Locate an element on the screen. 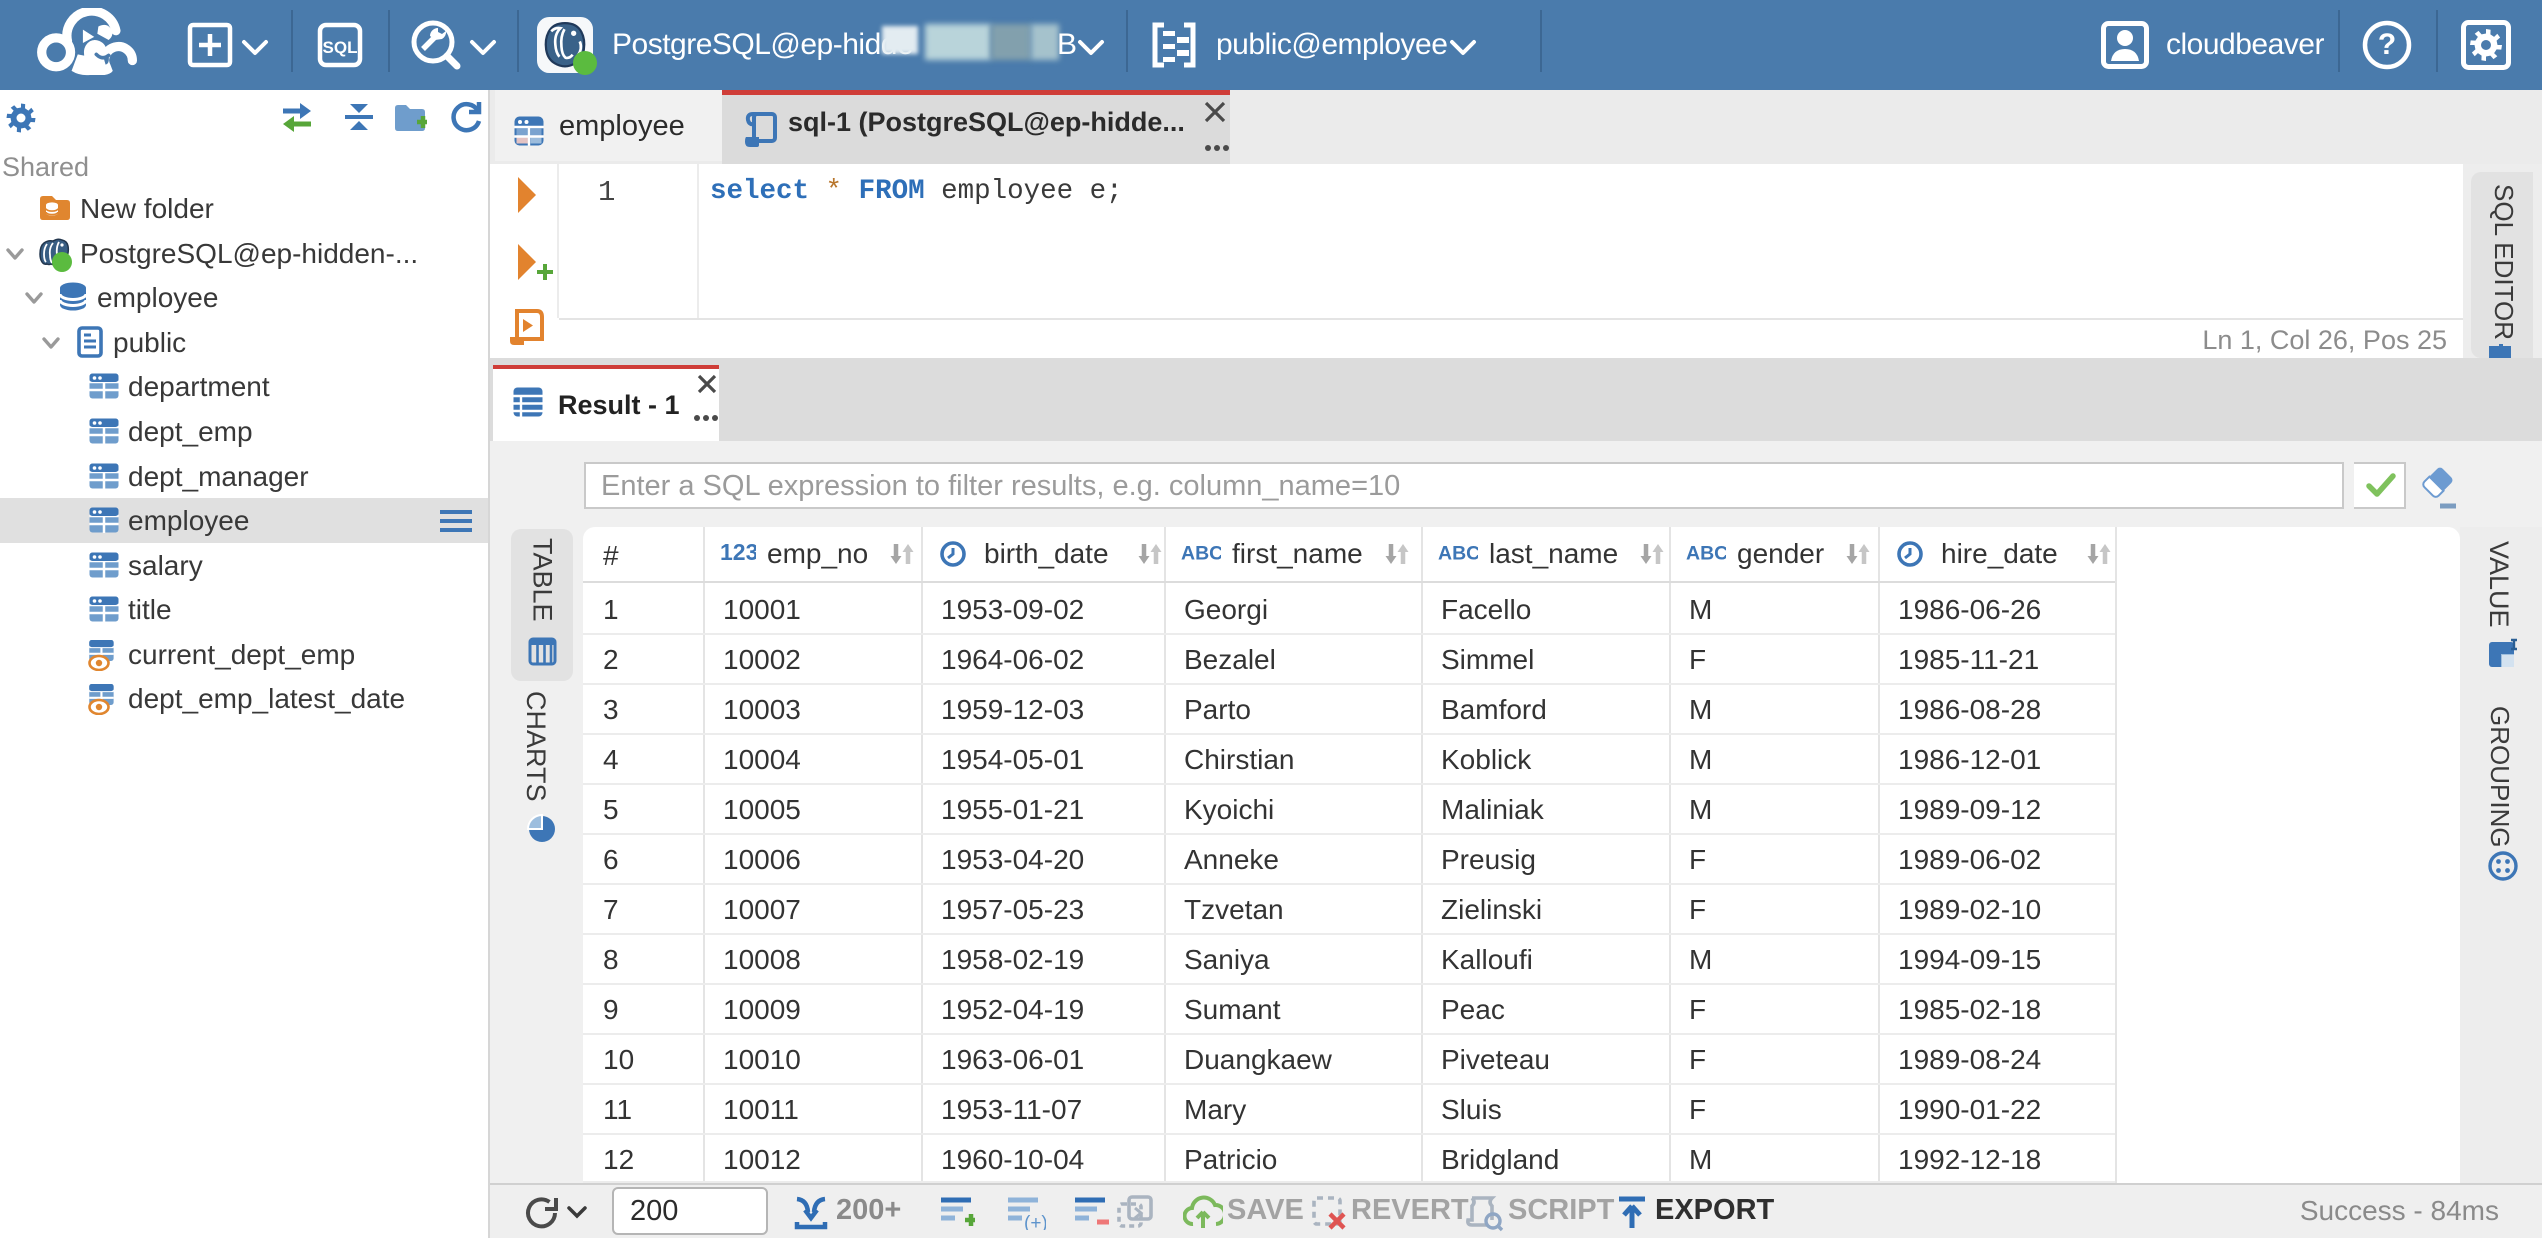 This screenshot has width=2542, height=1238. svg-text: SQL is located at coordinates (340, 47).